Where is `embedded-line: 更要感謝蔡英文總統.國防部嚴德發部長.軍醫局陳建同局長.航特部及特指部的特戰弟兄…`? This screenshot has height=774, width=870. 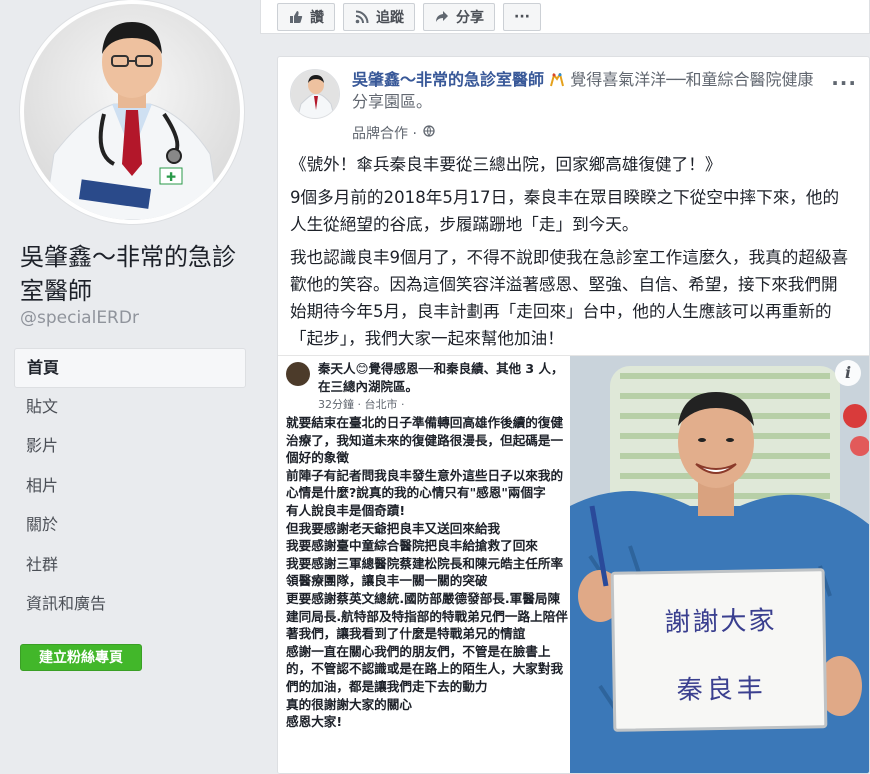
embedded-line: 更要感謝蔡英文總統.國防部嚴德發部長.軍醫局陳建同局長.航特部及特指部的特戰弟兄… is located at coordinates (427, 616).